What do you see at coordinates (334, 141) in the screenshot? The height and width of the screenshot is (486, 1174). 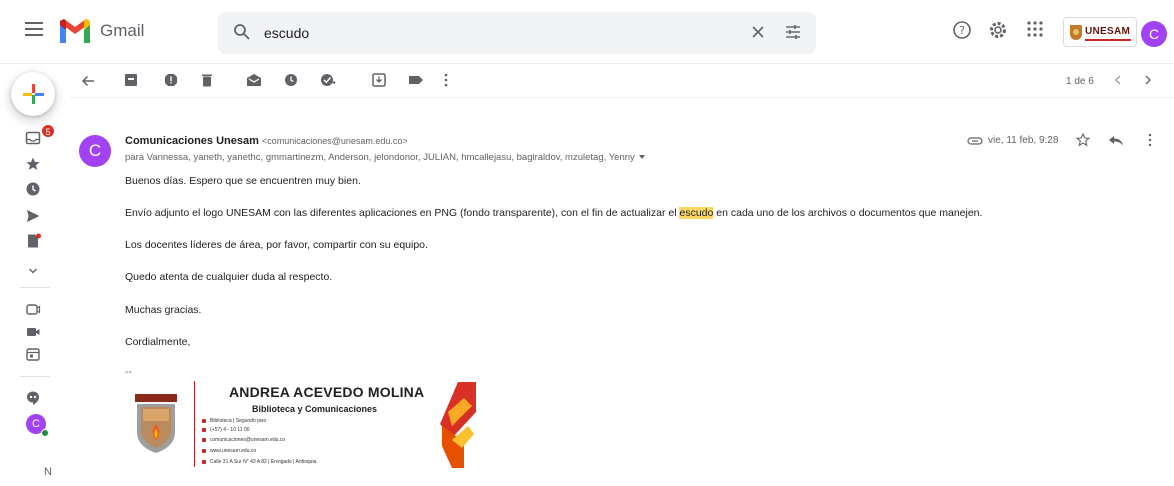 I see `sender-email: <comunicaciones@unesam.edu.co>` at bounding box center [334, 141].